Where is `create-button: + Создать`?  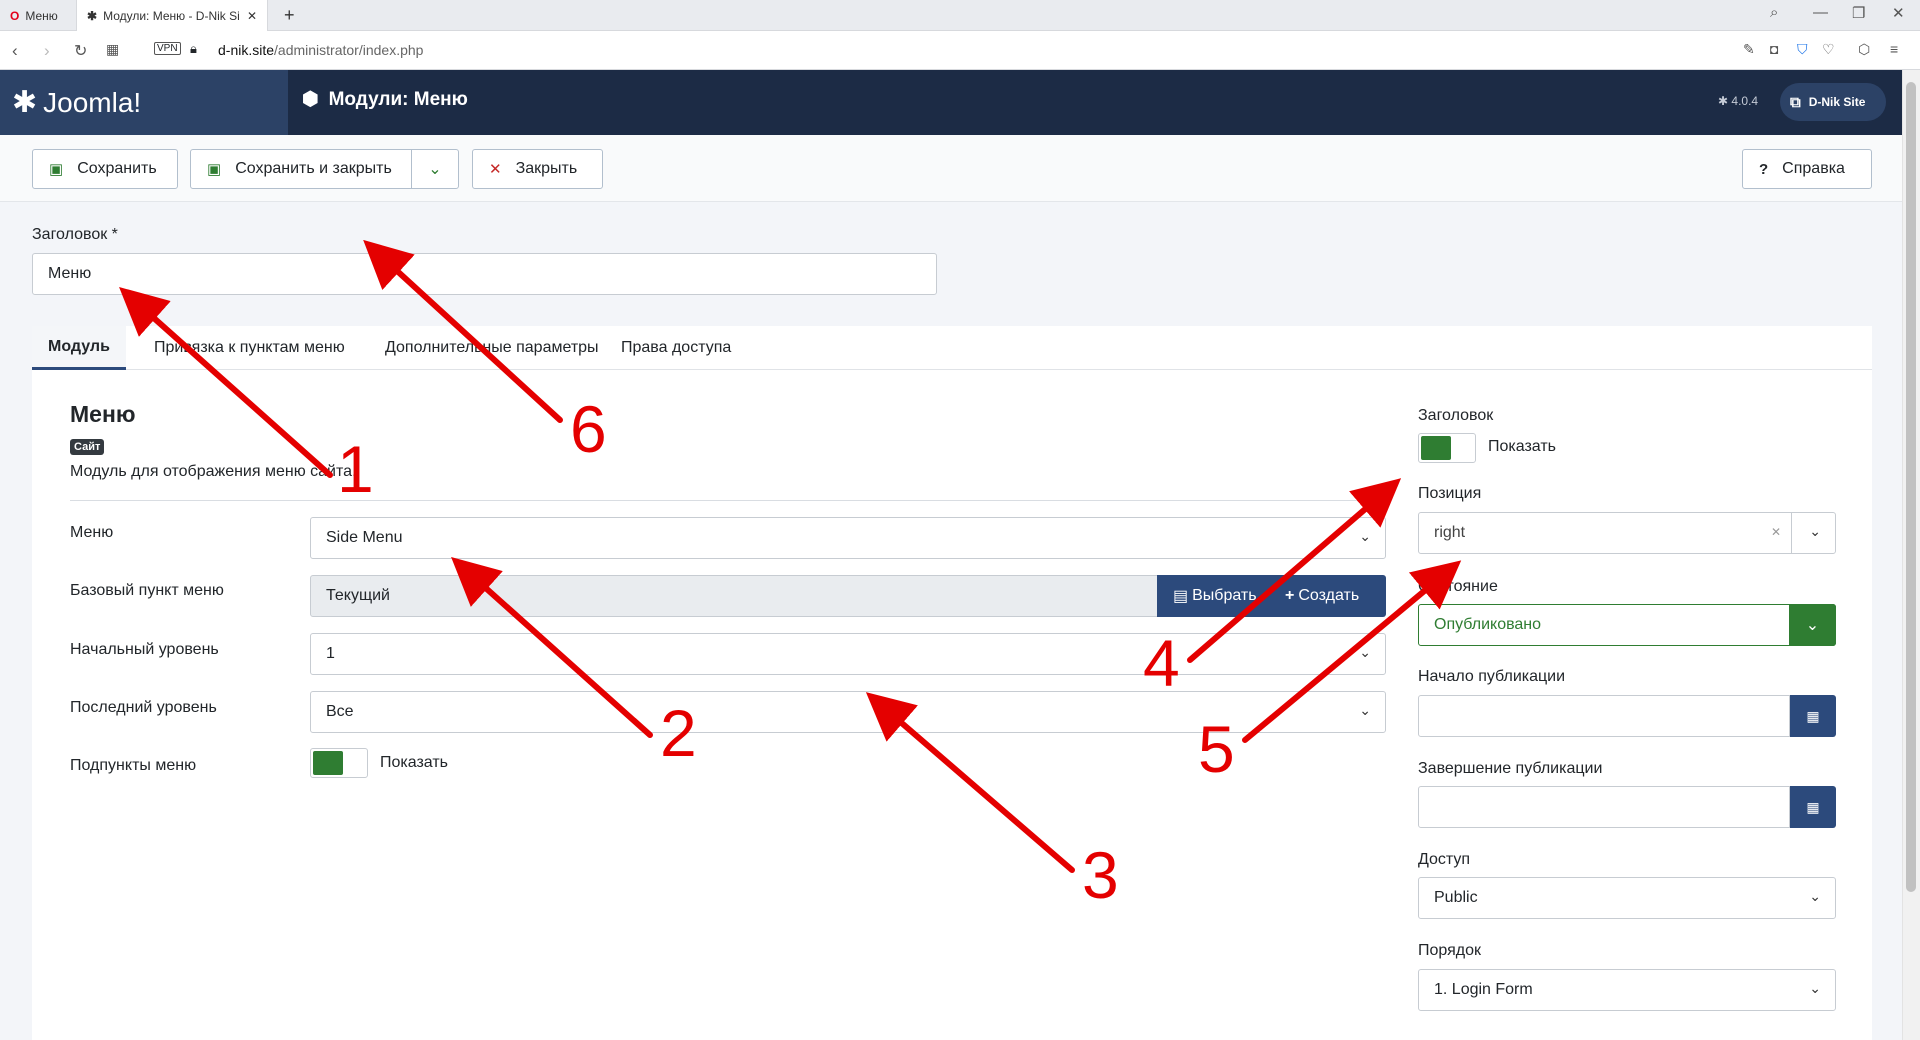 create-button: + Создать is located at coordinates (1320, 596).